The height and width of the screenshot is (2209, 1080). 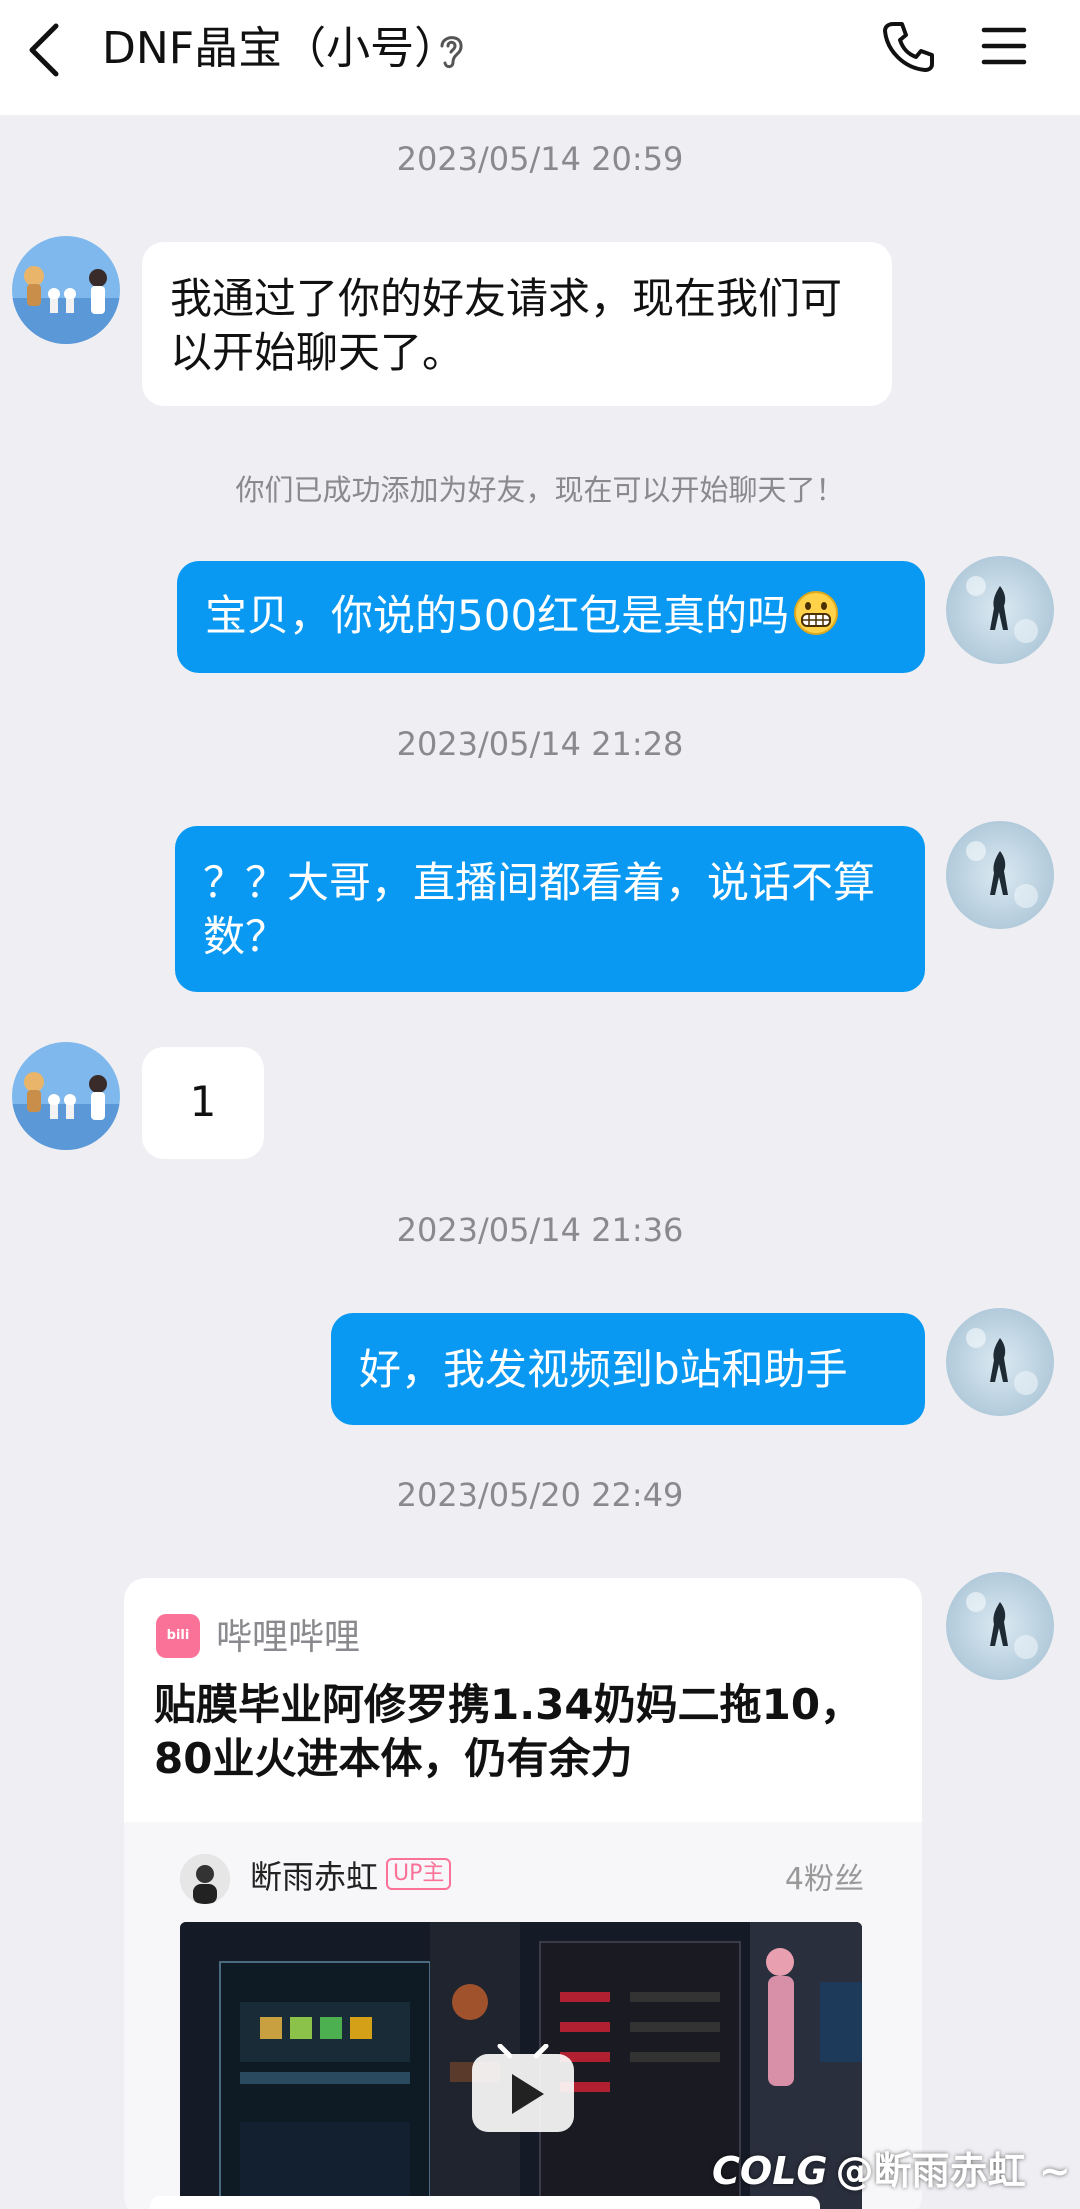 What do you see at coordinates (1004, 46) in the screenshot?
I see `menu-icon` at bounding box center [1004, 46].